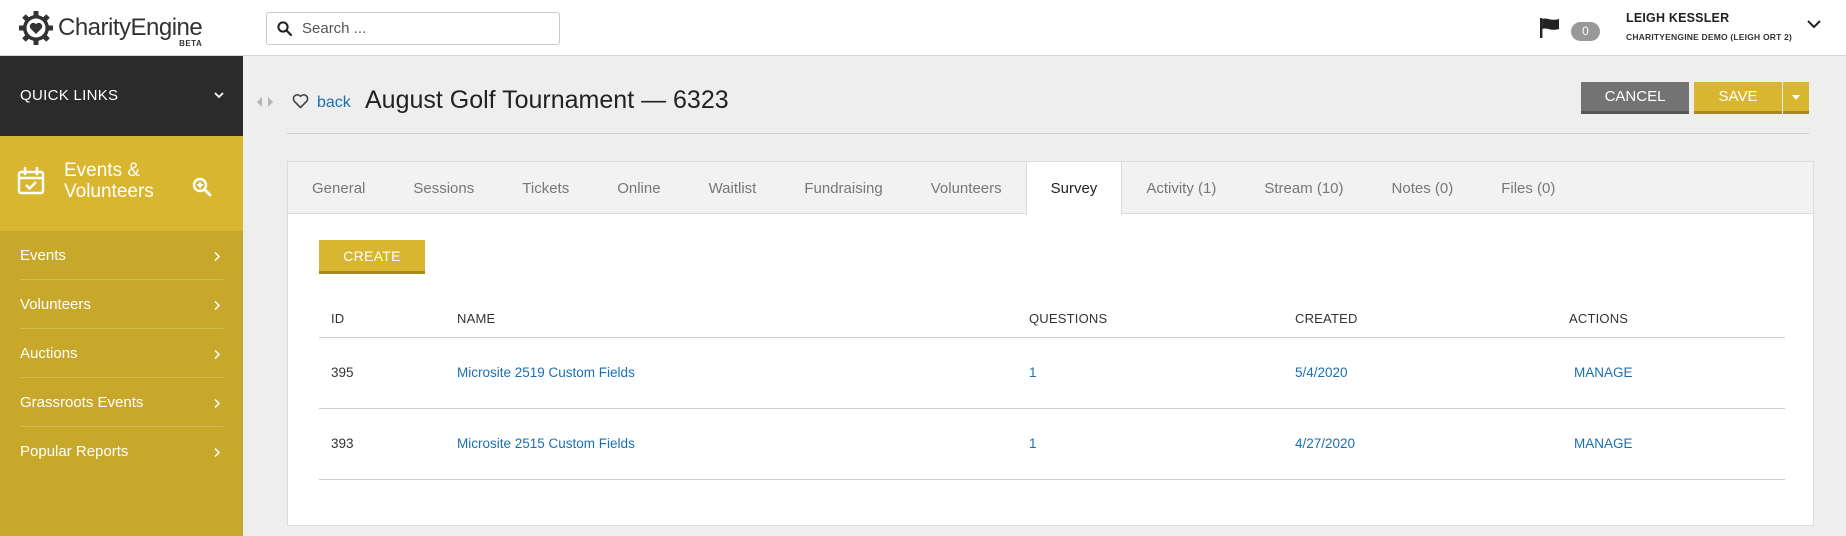  Describe the element at coordinates (843, 188) in the screenshot. I see `tab-fundraising: Fundraising` at that location.